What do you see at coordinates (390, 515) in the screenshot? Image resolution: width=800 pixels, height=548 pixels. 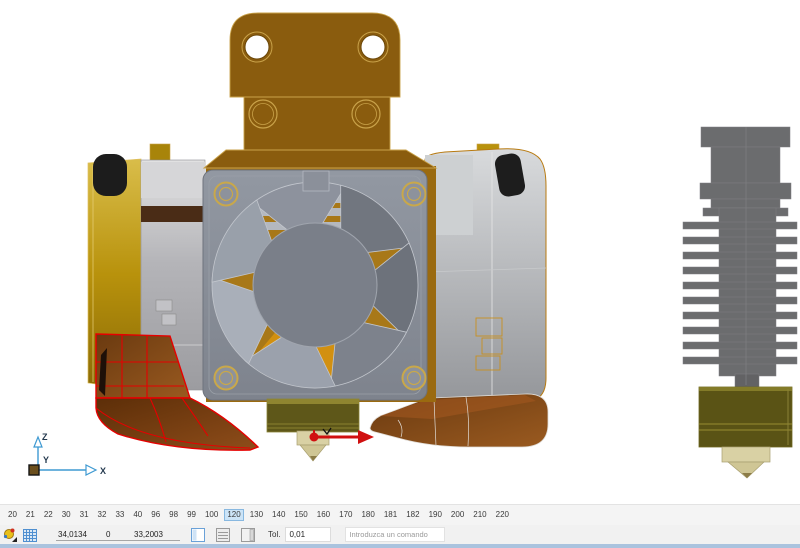 I see `ruler-number: 181` at bounding box center [390, 515].